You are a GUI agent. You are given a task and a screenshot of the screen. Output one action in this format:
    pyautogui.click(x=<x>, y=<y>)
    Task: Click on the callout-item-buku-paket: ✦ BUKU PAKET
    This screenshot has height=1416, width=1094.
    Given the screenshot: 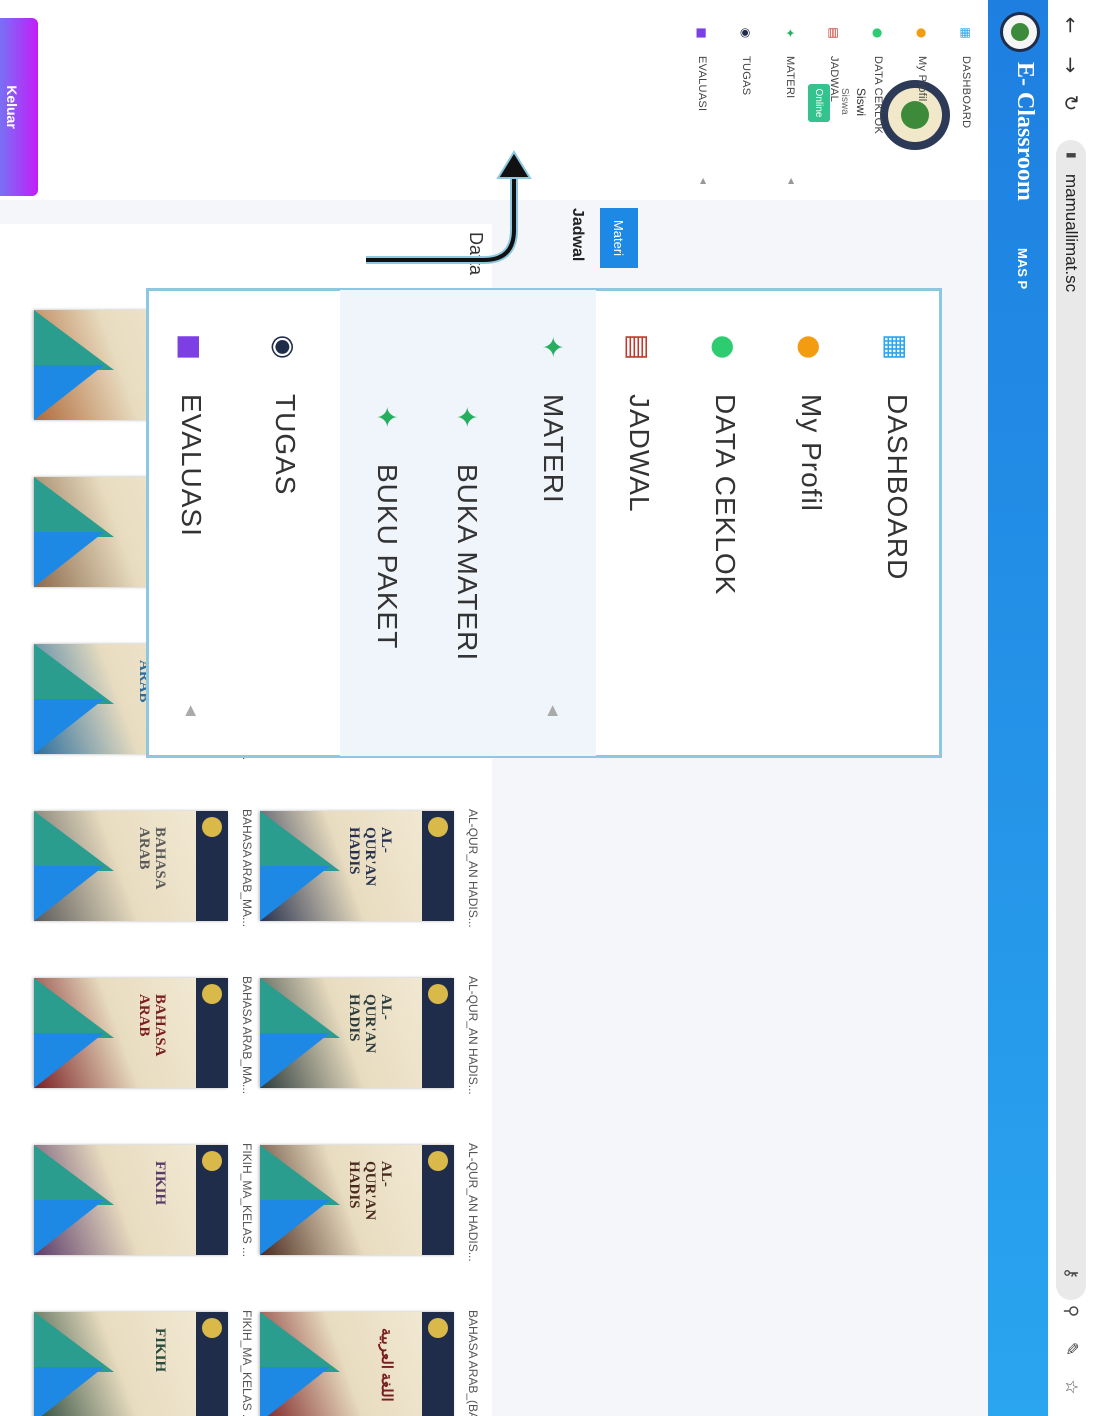 What is the action you would take?
    pyautogui.click(x=387, y=523)
    